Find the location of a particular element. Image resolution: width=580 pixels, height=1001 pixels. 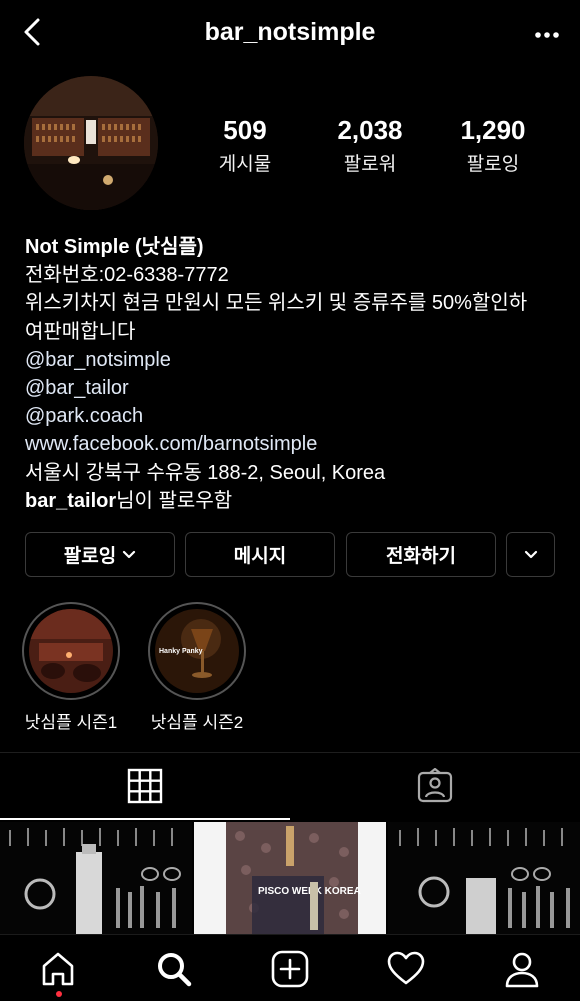

tab-tagged is located at coordinates (435, 786).